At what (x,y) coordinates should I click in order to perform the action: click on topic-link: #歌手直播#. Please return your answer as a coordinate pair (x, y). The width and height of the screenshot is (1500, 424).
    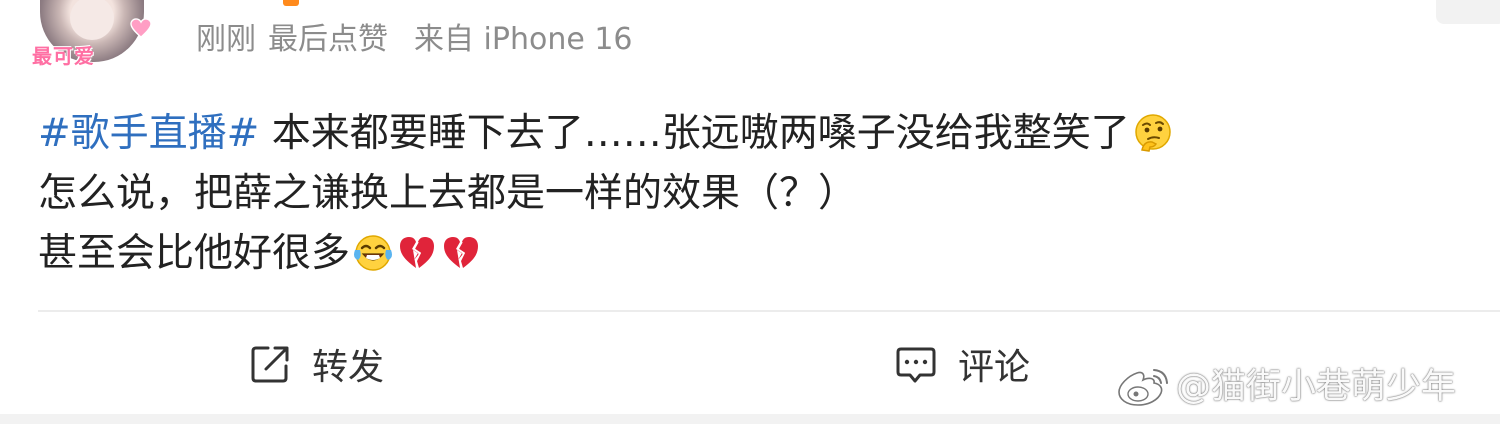
    Looking at the image, I should click on (148, 133).